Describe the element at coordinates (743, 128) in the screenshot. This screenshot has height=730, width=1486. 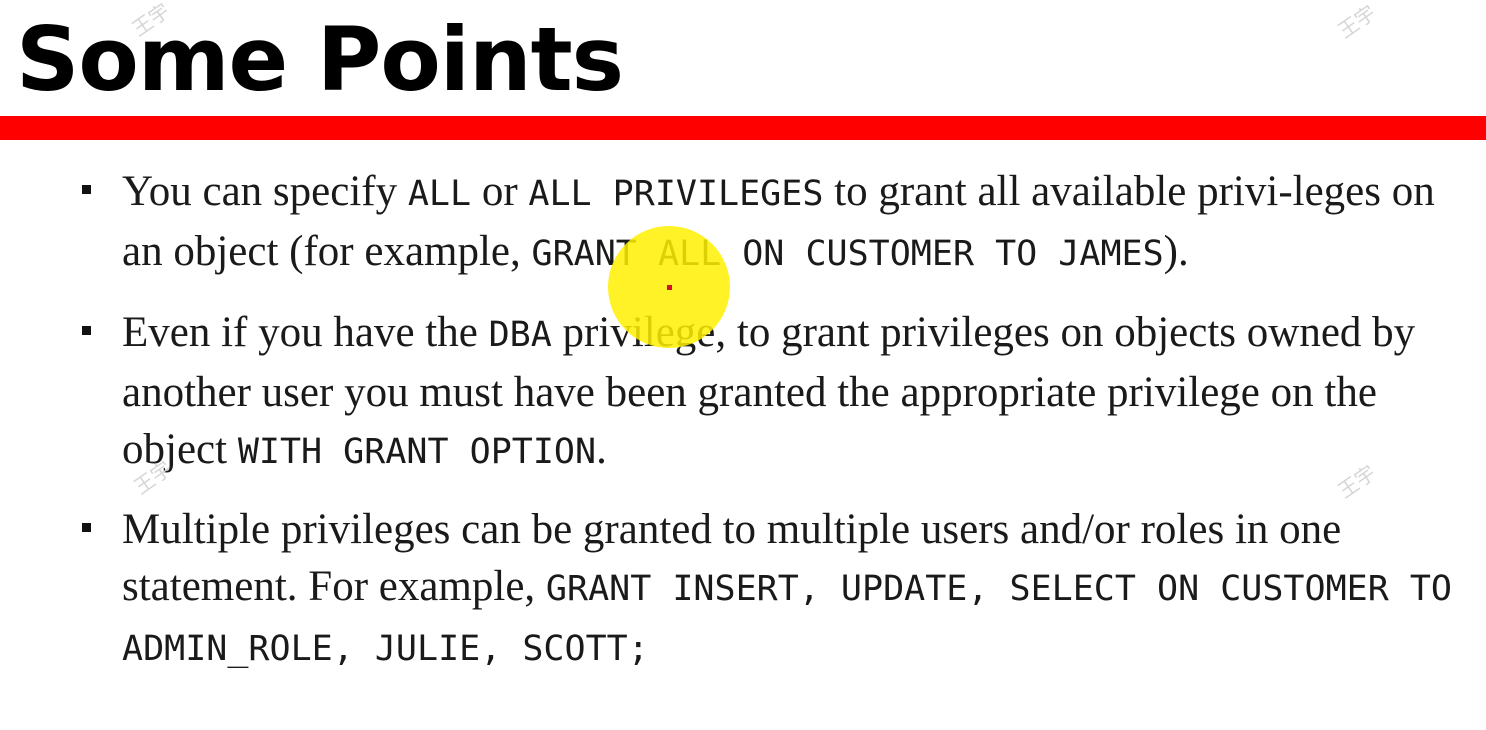
I see `title-divider` at that location.